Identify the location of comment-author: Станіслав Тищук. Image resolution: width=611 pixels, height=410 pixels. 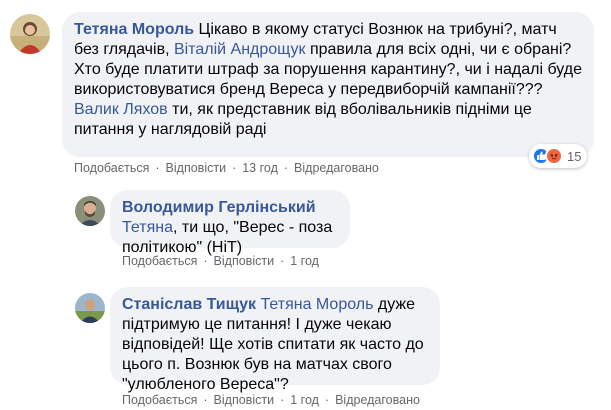
(189, 304).